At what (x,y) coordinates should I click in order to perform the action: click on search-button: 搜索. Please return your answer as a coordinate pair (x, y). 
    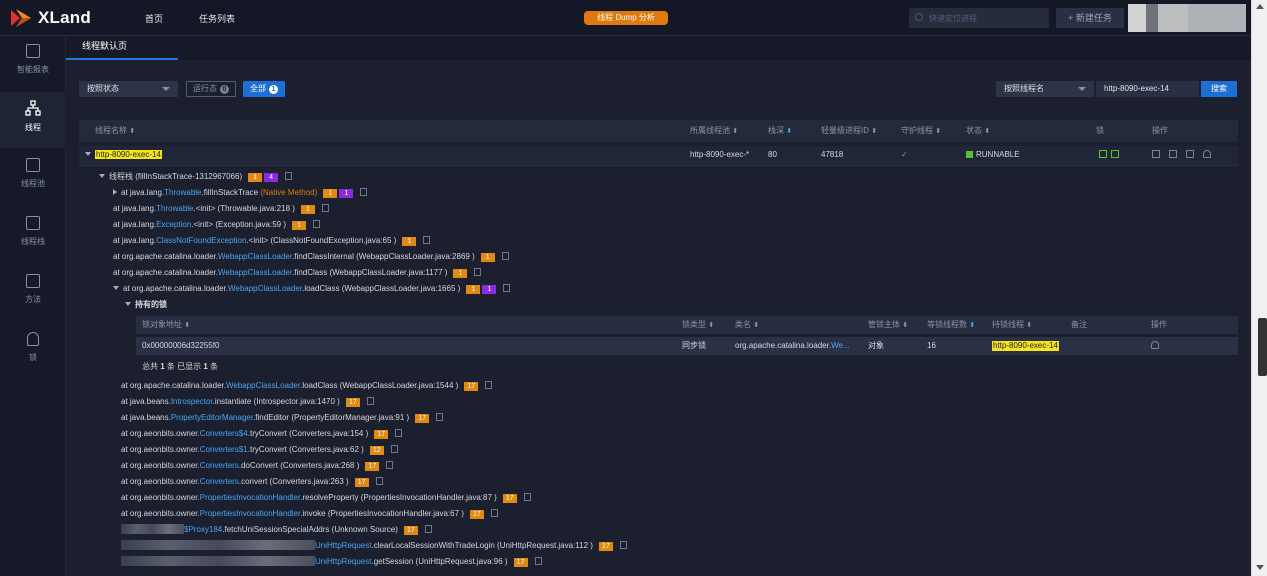
    Looking at the image, I should click on (1219, 89).